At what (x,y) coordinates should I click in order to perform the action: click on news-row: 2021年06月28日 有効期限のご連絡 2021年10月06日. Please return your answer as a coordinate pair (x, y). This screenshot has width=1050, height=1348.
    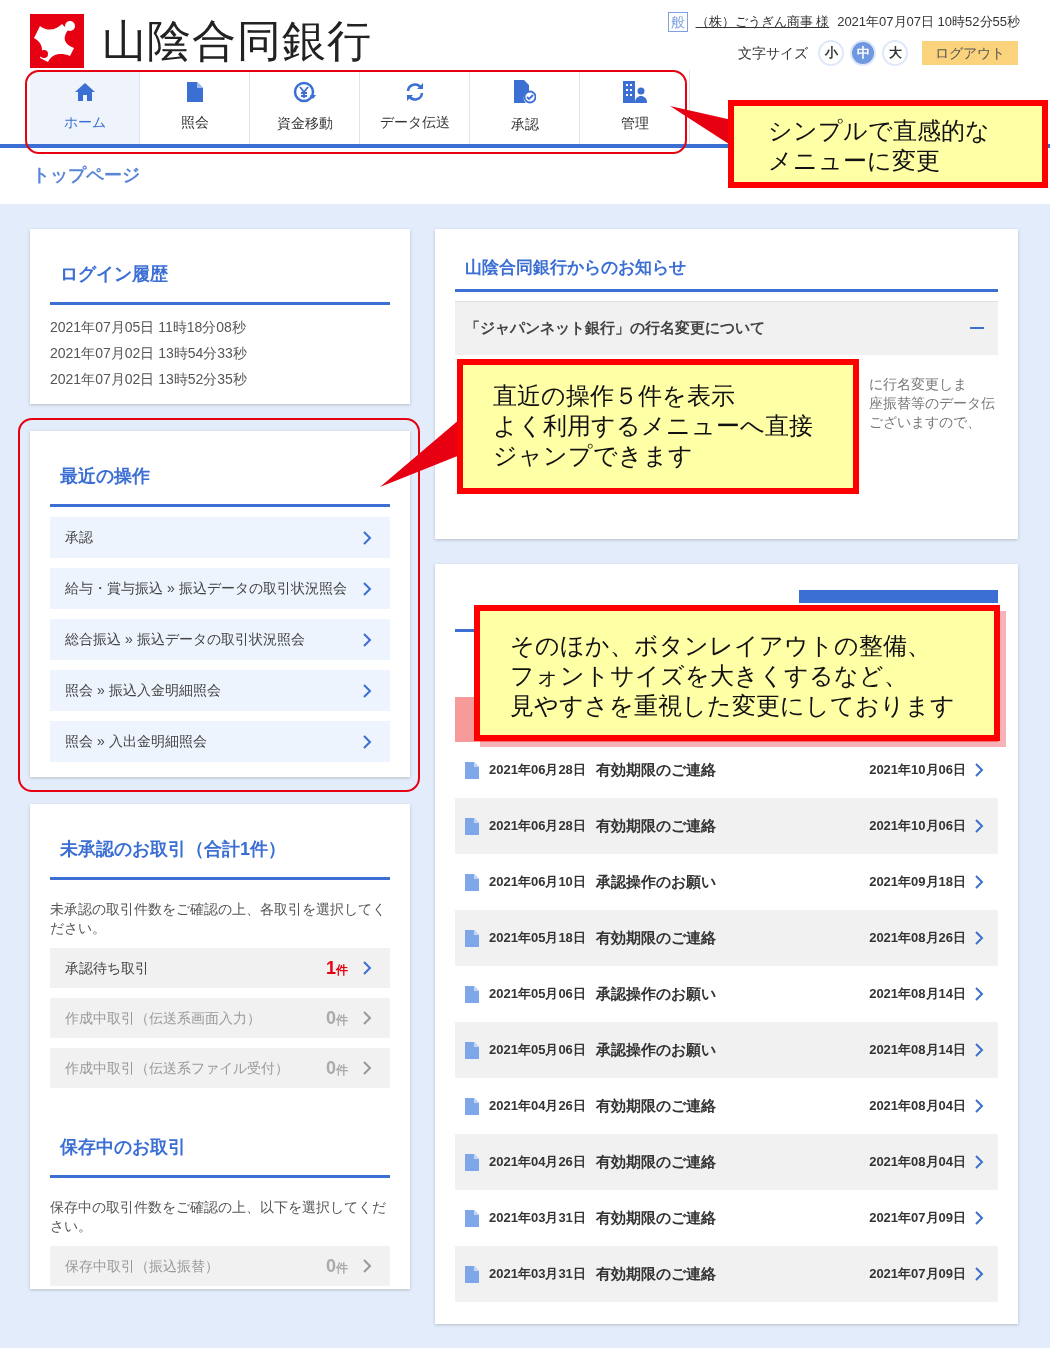
    Looking at the image, I should click on (726, 826).